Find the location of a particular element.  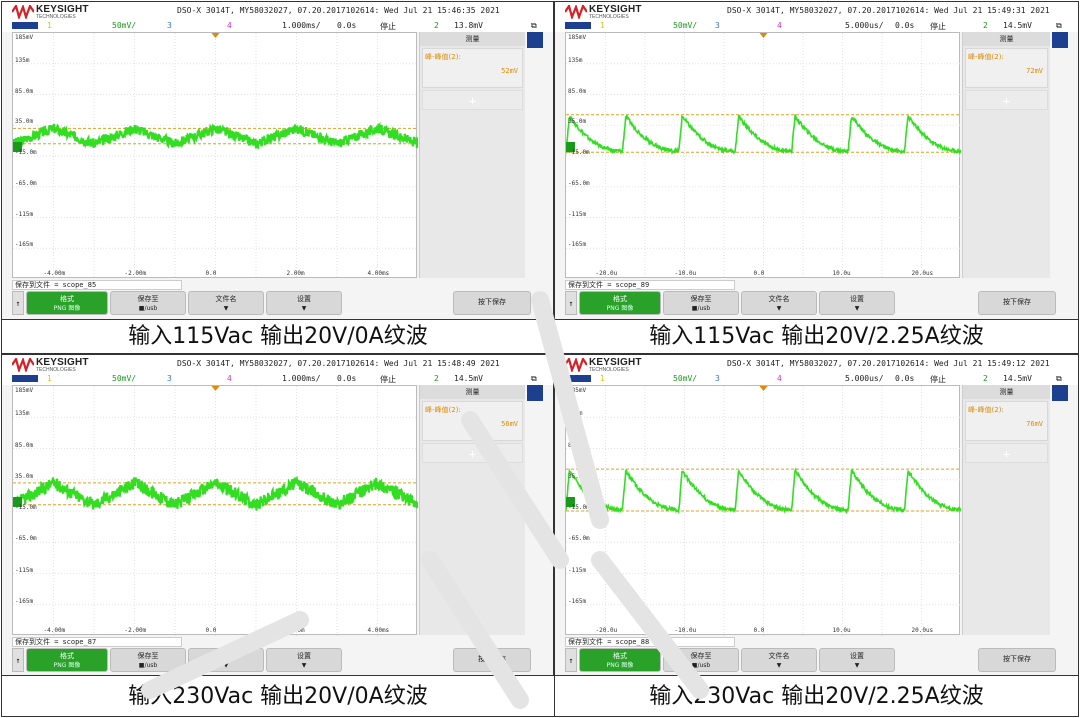

trigger-source: 2 is located at coordinates (436, 378).